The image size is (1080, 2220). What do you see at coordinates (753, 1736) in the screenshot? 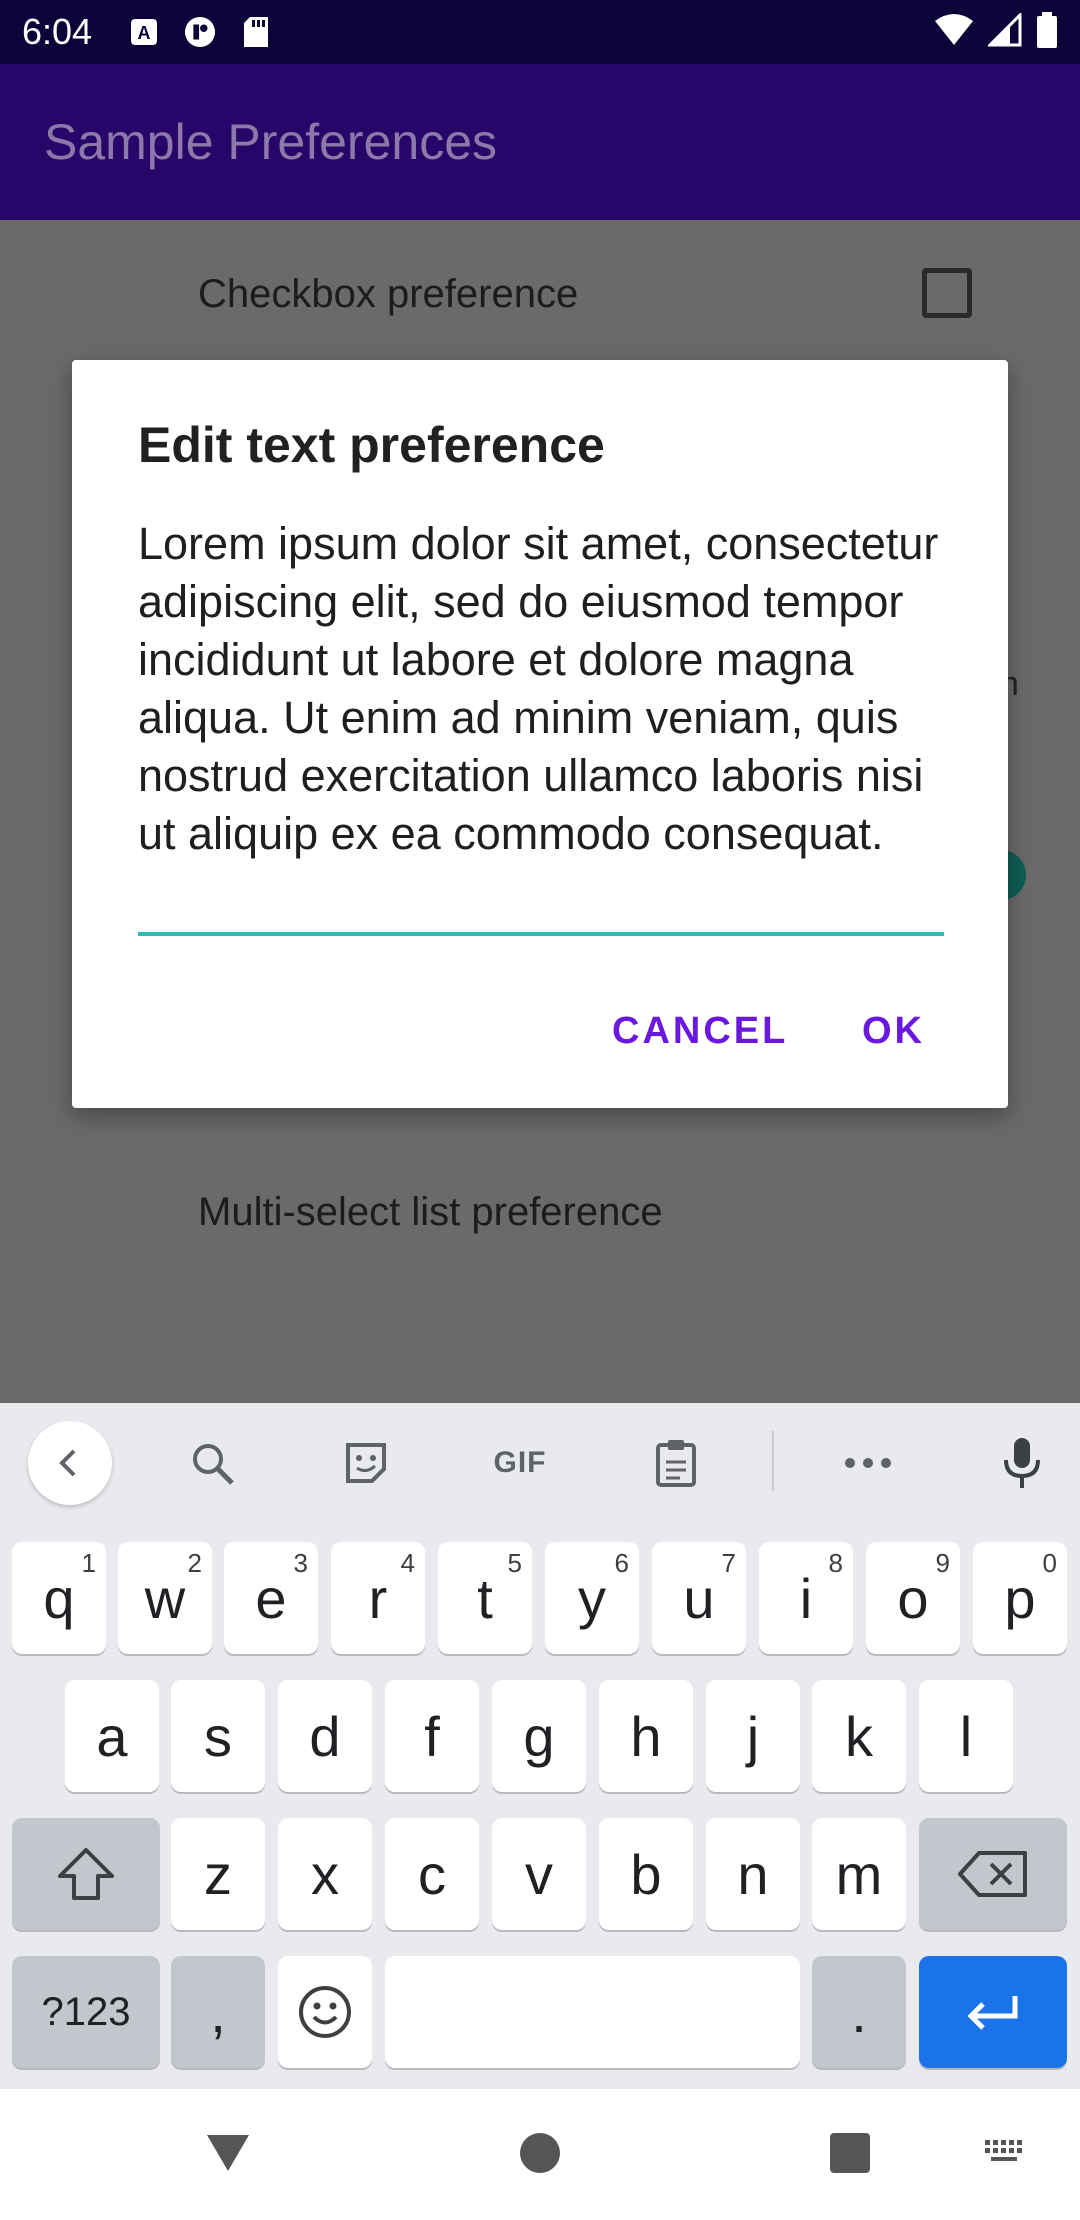
I see `key-j: j` at bounding box center [753, 1736].